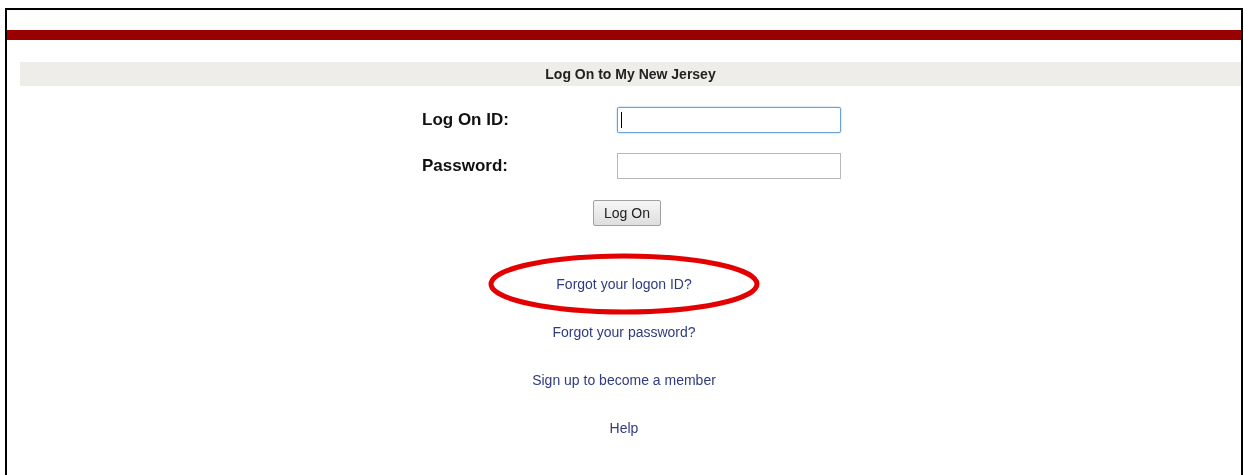 The width and height of the screenshot is (1244, 475). What do you see at coordinates (465, 166) in the screenshot?
I see `field-label: Password:` at bounding box center [465, 166].